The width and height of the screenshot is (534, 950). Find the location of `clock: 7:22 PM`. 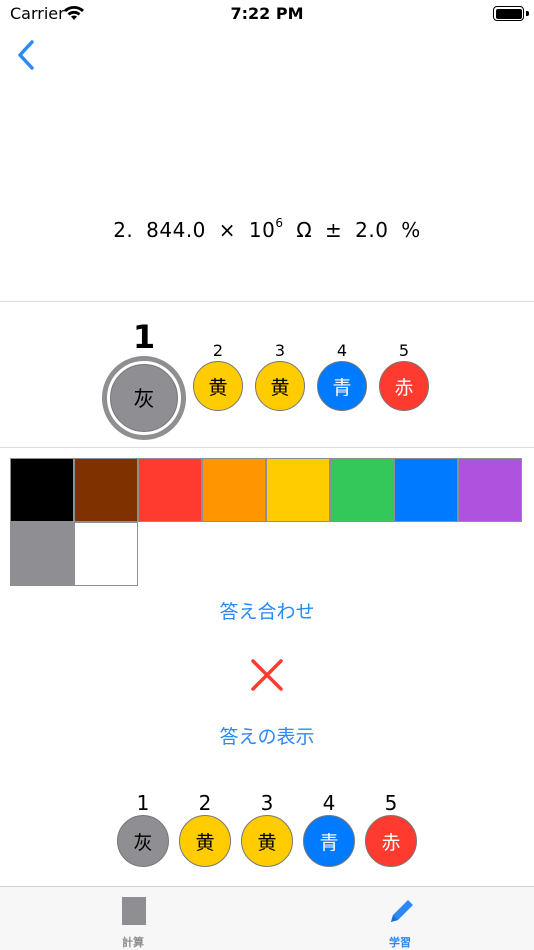

clock: 7:22 PM is located at coordinates (267, 13).